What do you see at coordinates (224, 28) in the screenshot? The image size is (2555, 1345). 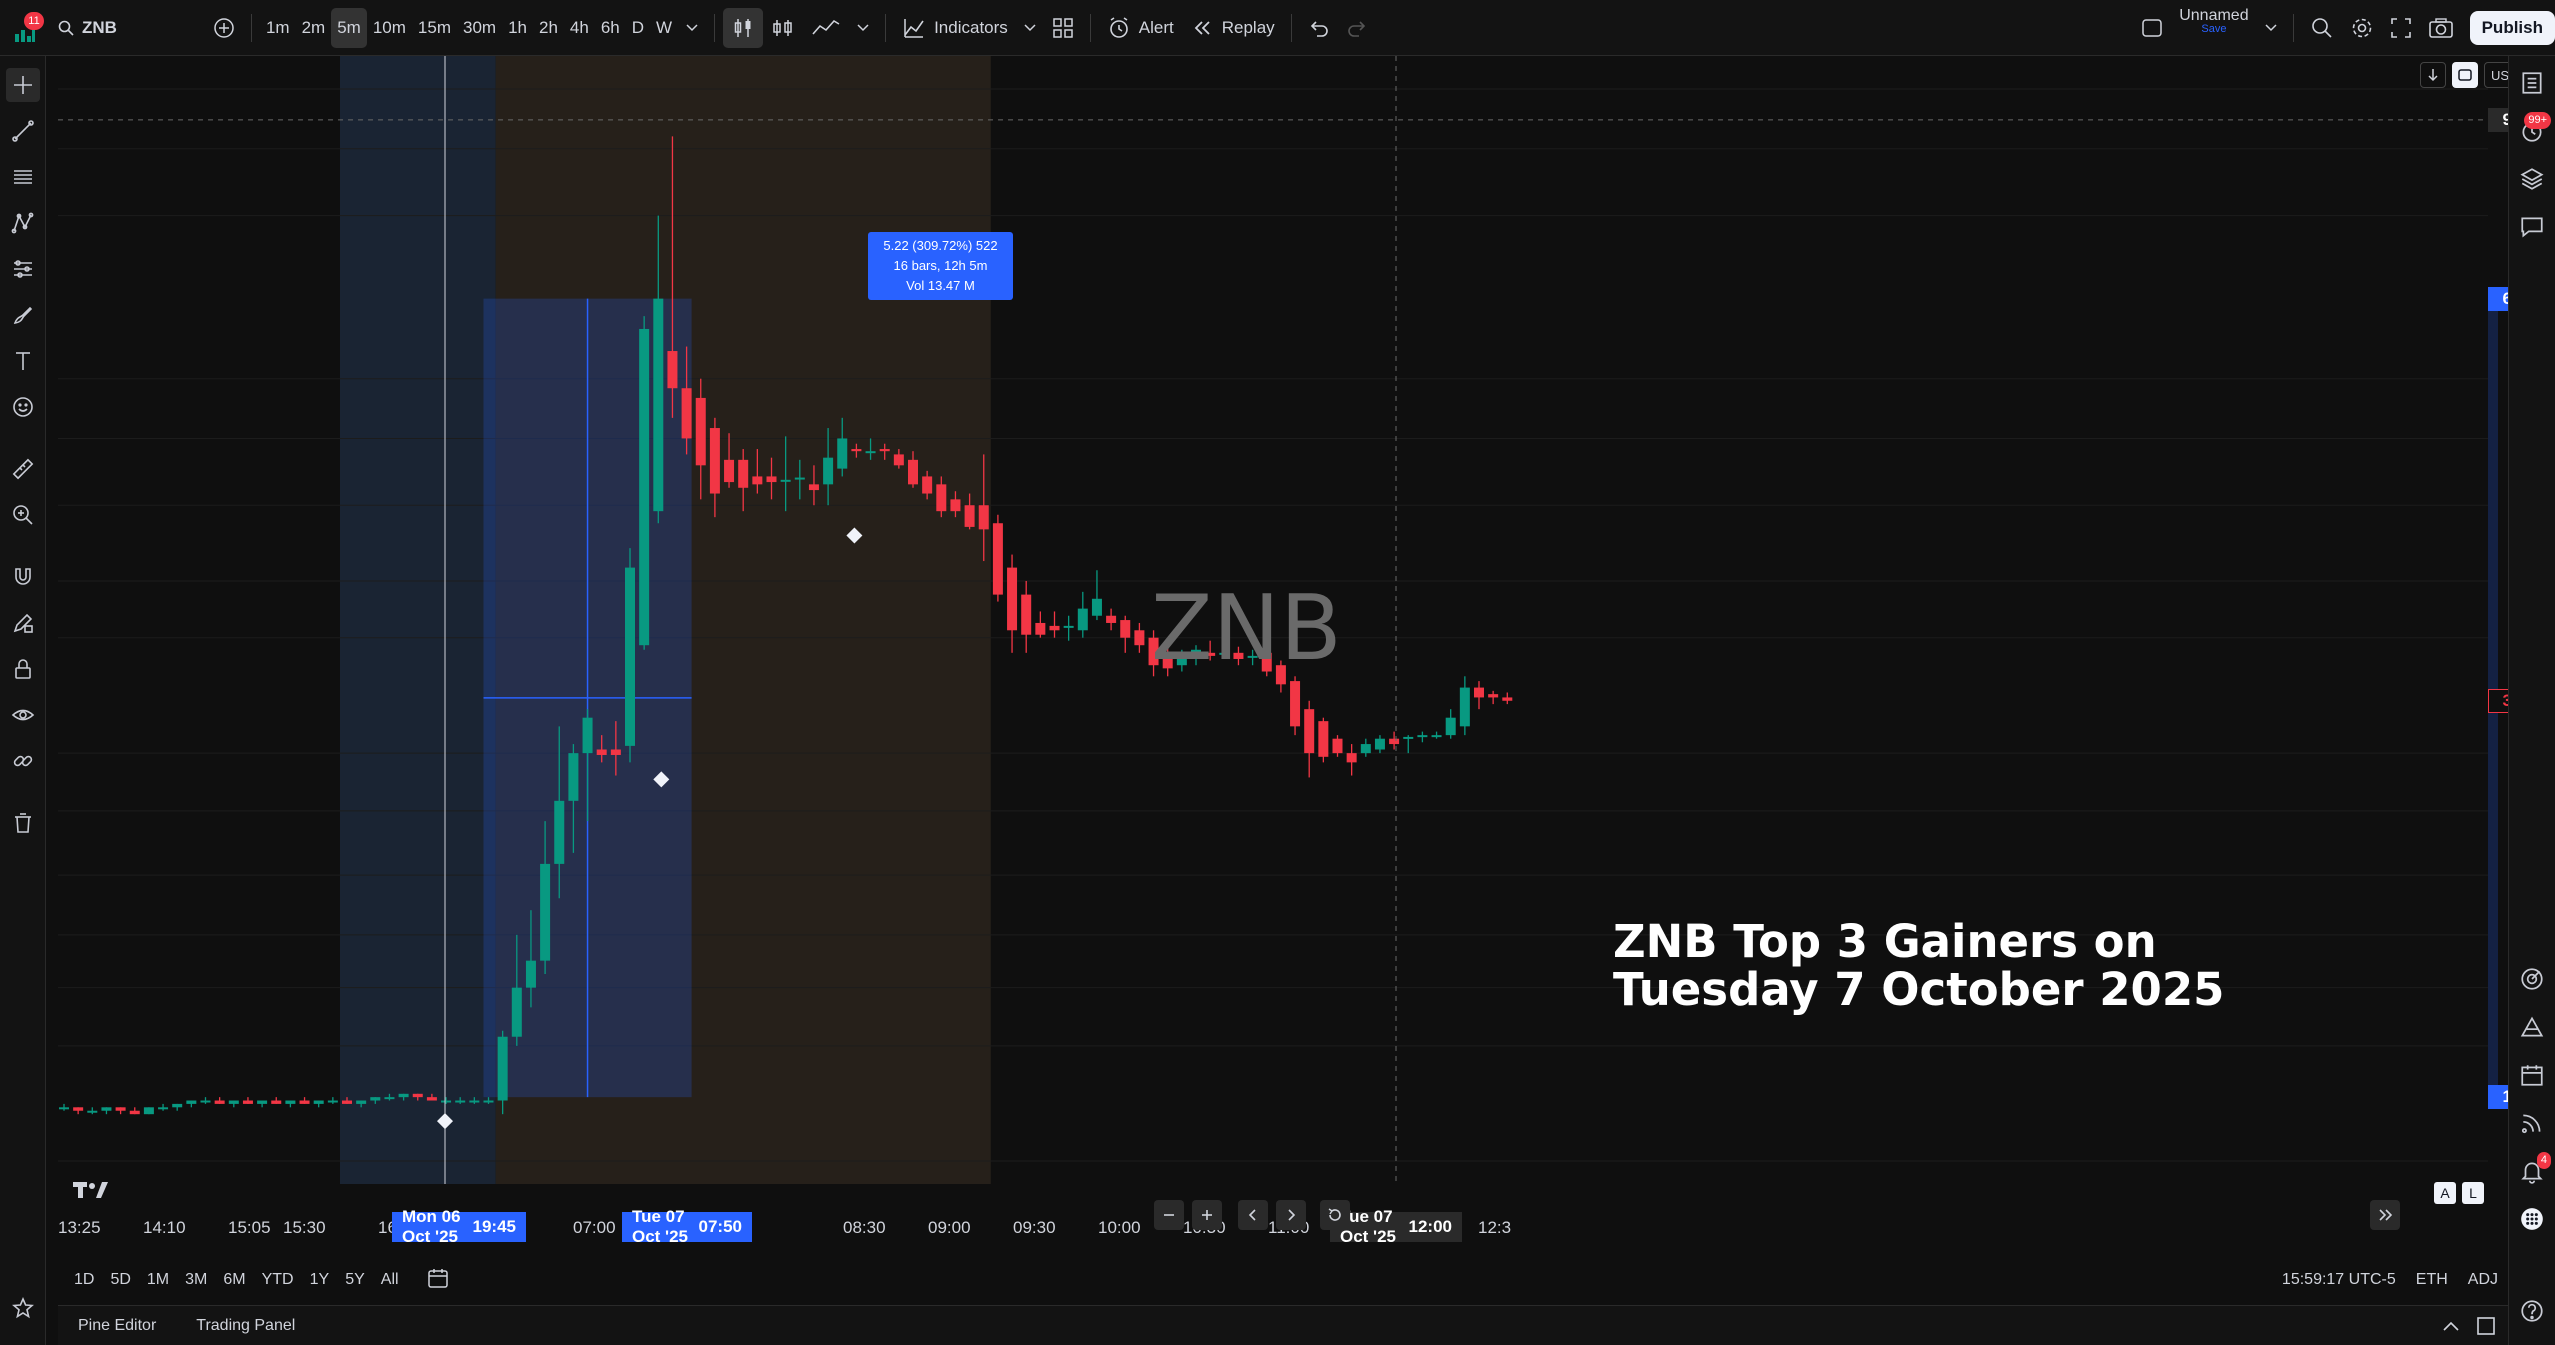 I see `compare-button` at bounding box center [224, 28].